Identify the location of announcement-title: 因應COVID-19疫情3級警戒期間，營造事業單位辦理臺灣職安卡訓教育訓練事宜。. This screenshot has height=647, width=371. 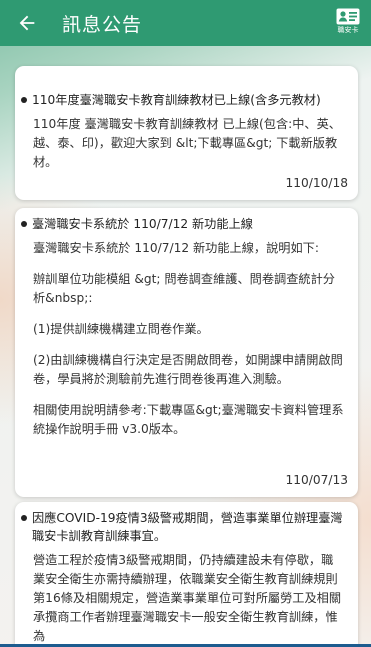
(187, 527).